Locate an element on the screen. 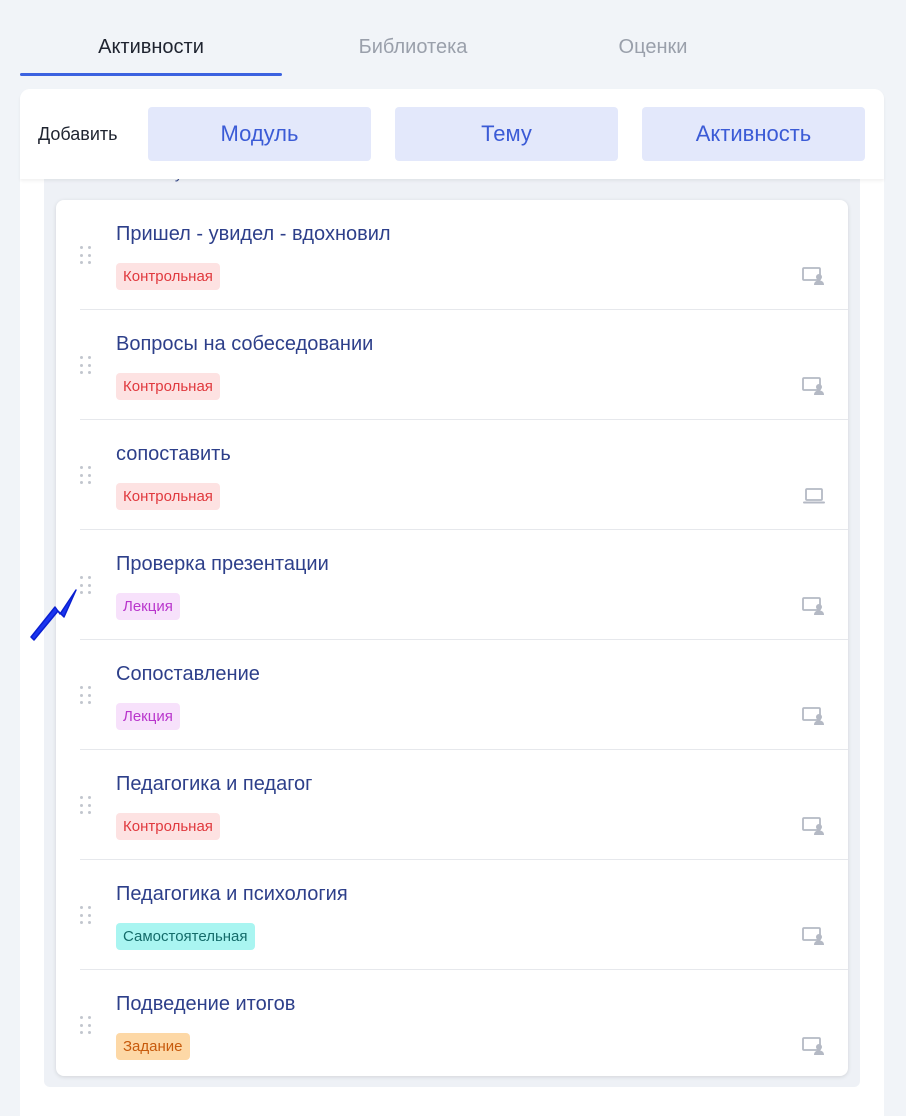  activity-title: Пришел - увидел - вдохновил is located at coordinates (253, 234).